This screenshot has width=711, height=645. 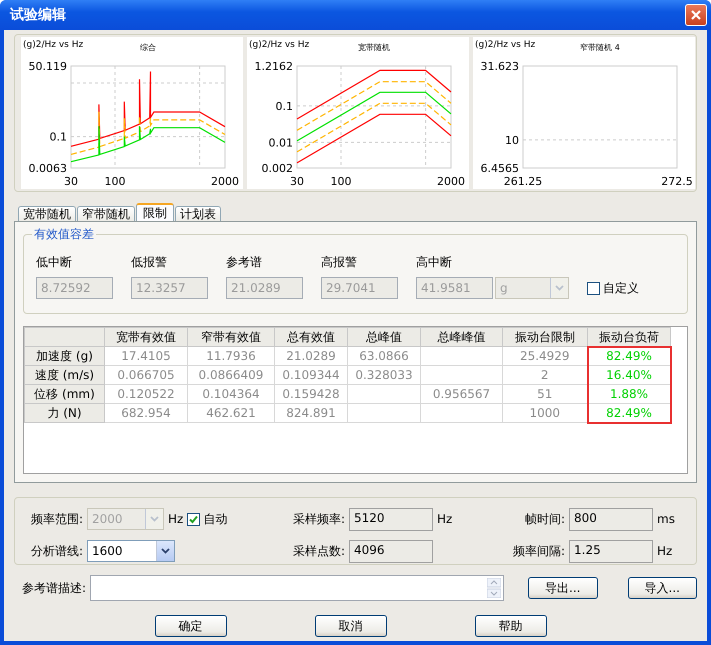 I want to click on field-label: 低报警, so click(x=149, y=262).